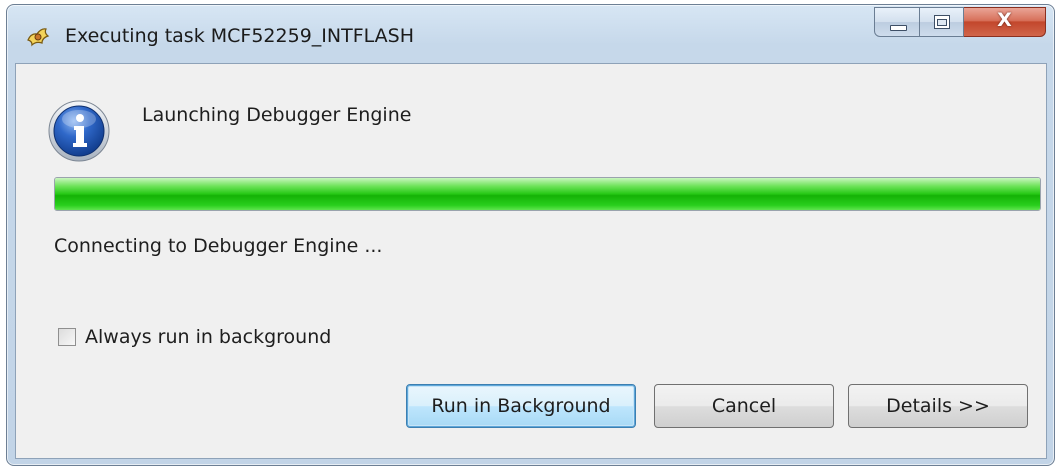 The width and height of the screenshot is (1061, 472). What do you see at coordinates (67, 337) in the screenshot?
I see `always-run-background-checkbox` at bounding box center [67, 337].